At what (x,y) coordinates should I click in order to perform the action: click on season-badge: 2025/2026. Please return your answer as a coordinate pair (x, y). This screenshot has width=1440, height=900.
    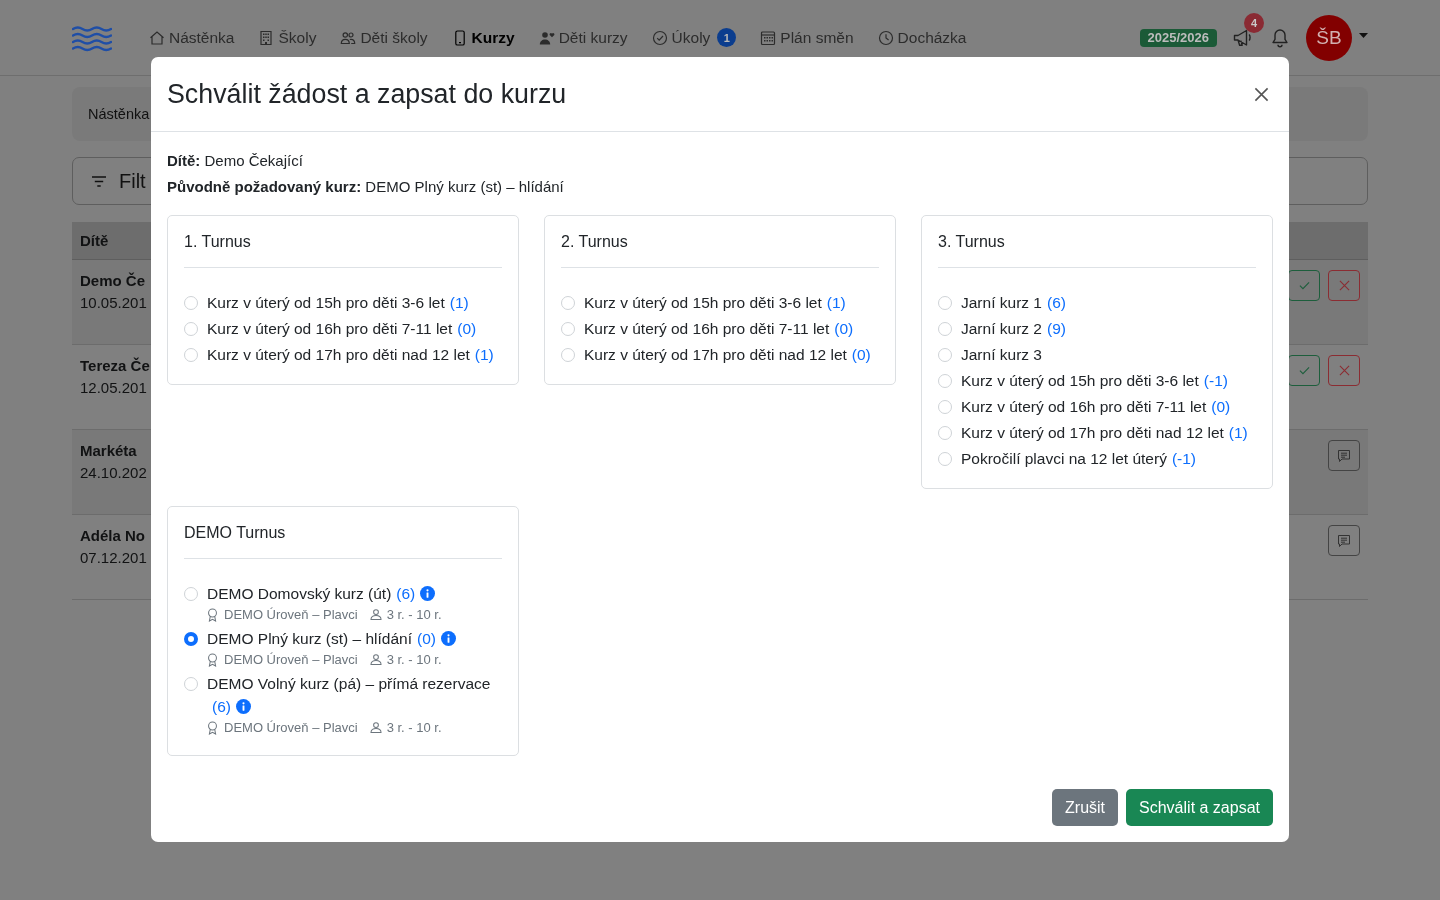
    Looking at the image, I should click on (1178, 37).